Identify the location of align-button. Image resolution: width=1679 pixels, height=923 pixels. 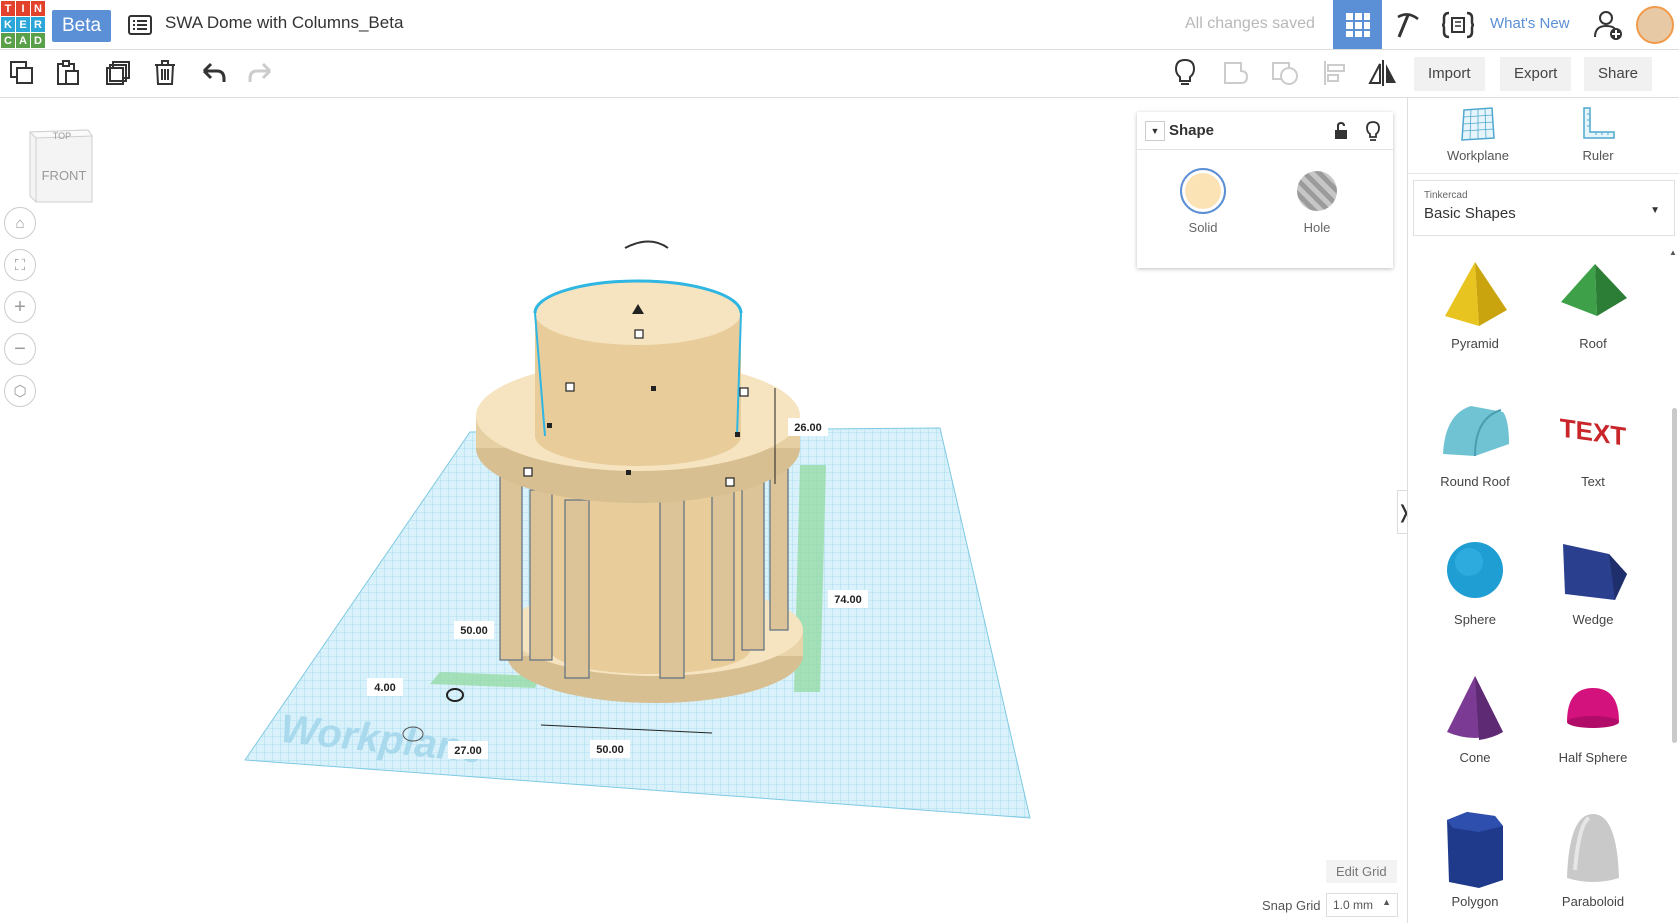
(1335, 73).